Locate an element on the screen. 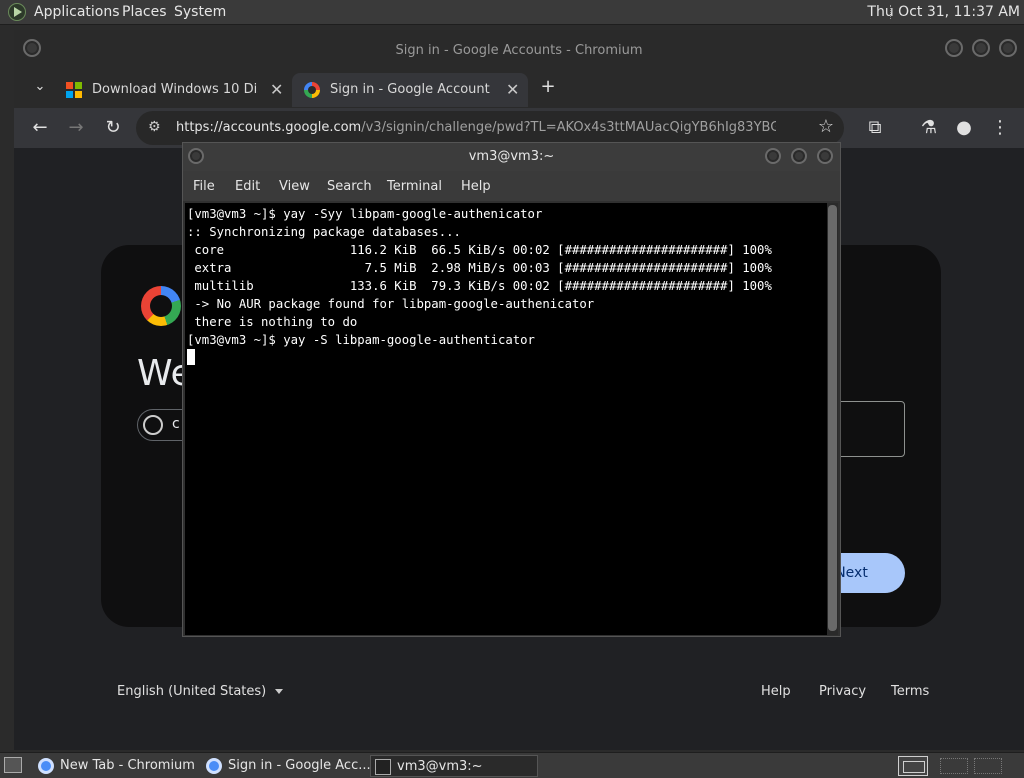 The height and width of the screenshot is (778, 1024). clock: Thu Oct 31, 11:37 AM is located at coordinates (943, 12).